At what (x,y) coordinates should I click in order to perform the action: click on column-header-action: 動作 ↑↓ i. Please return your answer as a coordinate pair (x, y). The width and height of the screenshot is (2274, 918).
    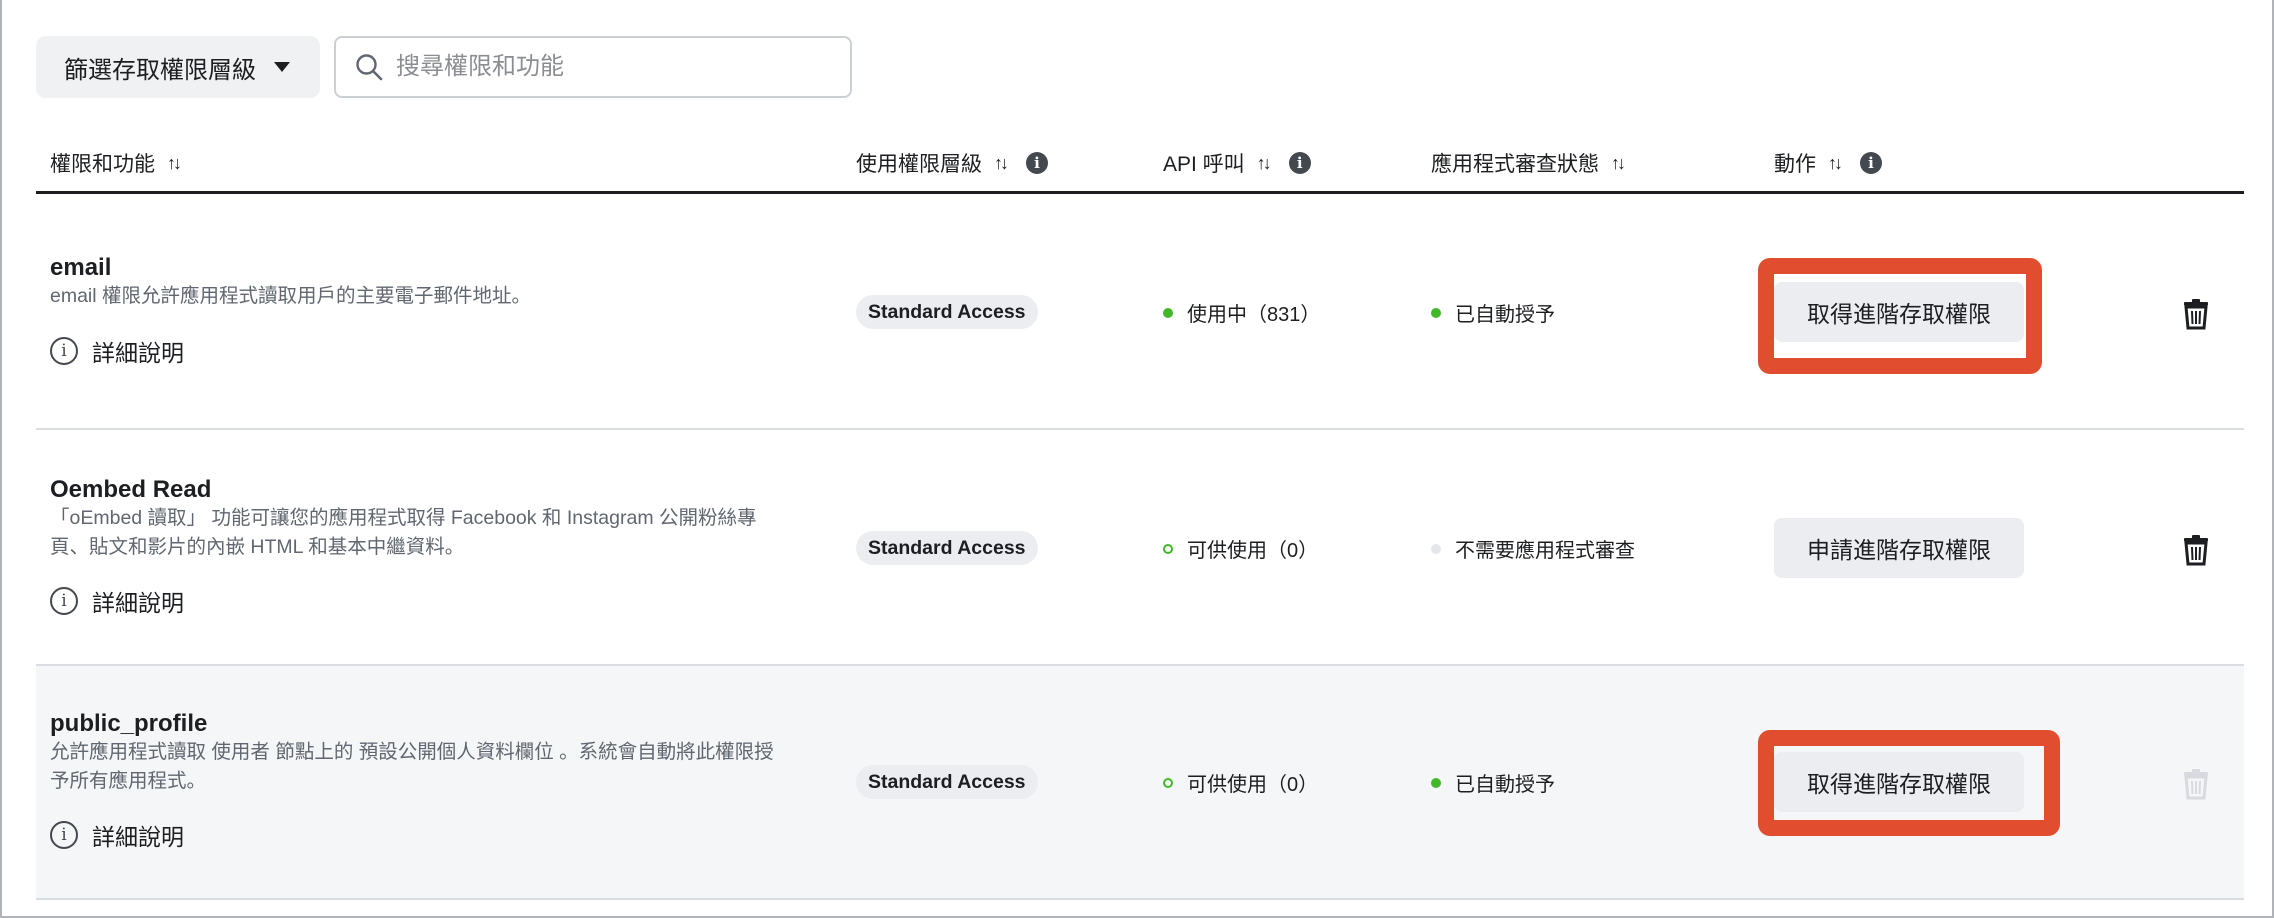
    Looking at the image, I should click on (1828, 163).